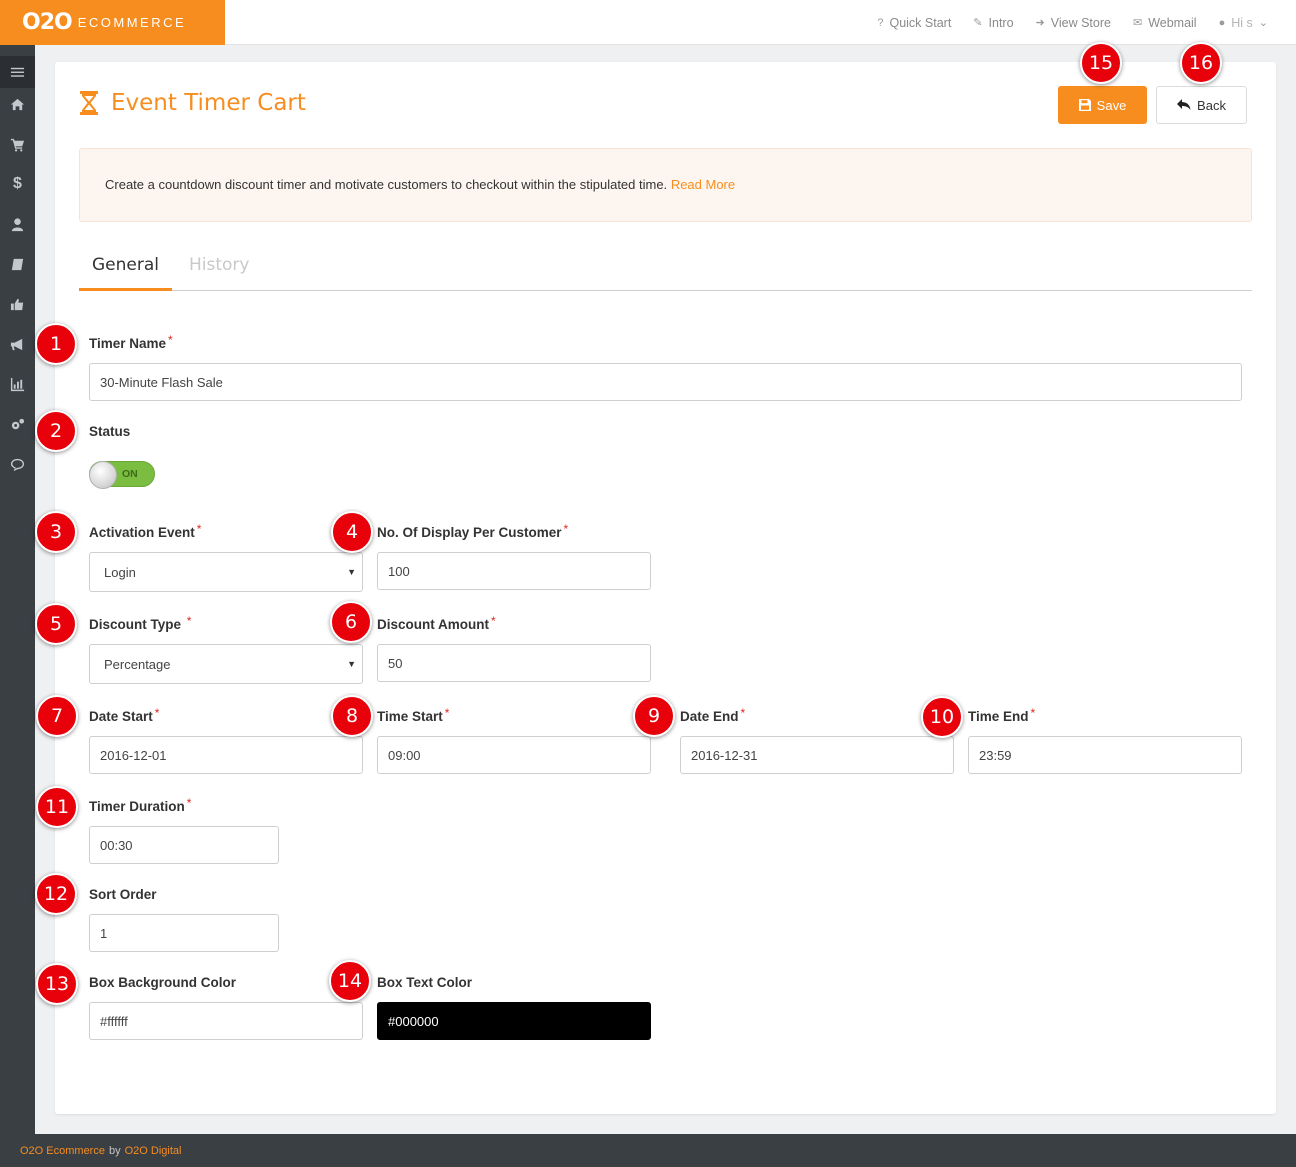 This screenshot has height=1167, width=1296. I want to click on timer-duration-value: 00:30, so click(116, 845).